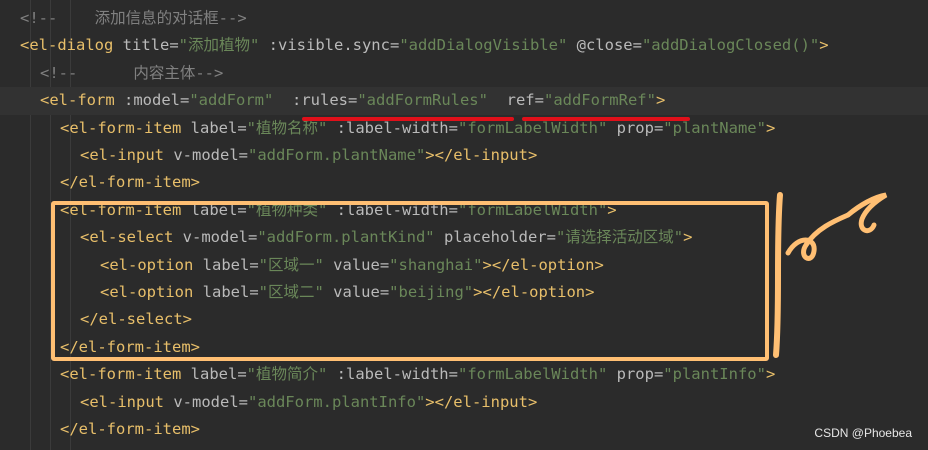 The height and width of the screenshot is (450, 928). Describe the element at coordinates (830, 275) in the screenshot. I see `orange-scribble-annotation` at that location.